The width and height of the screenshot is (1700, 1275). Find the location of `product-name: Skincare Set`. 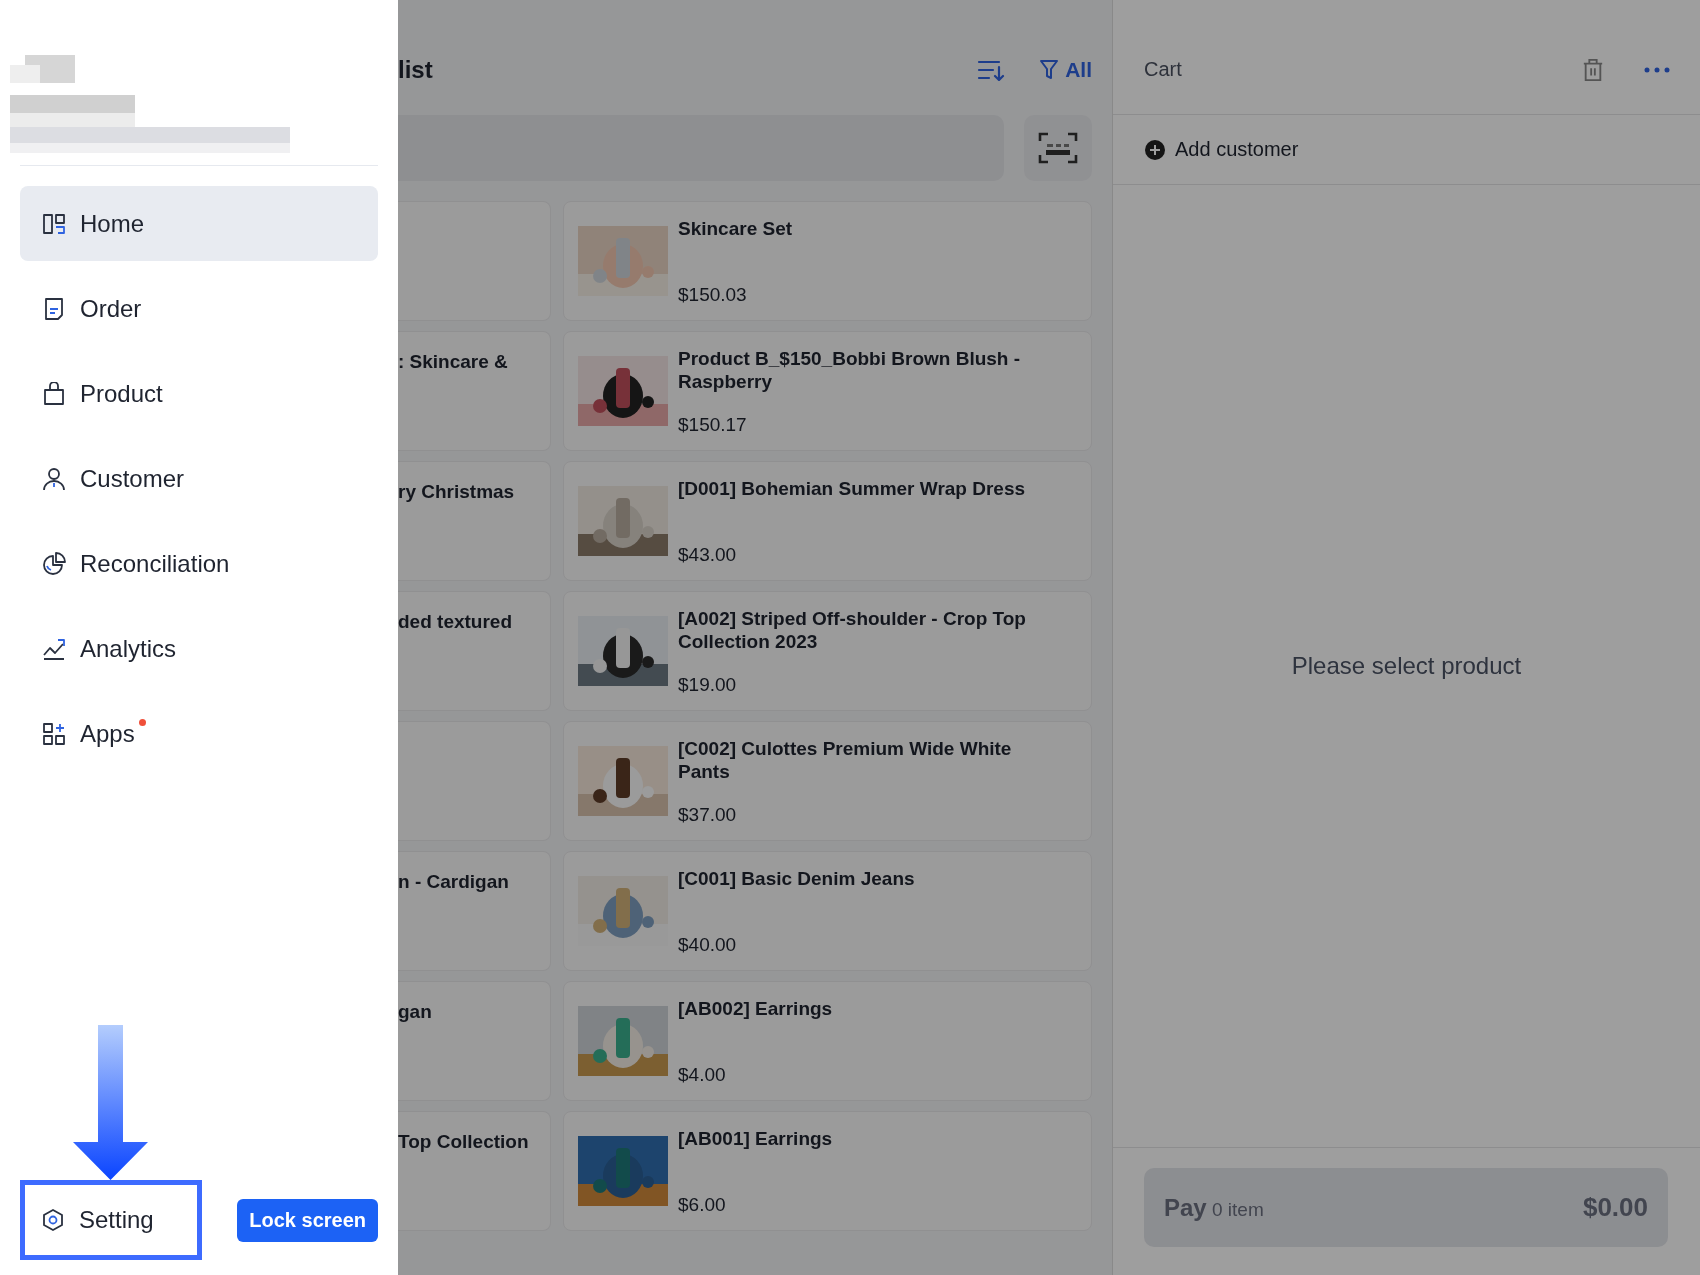

product-name: Skincare Set is located at coordinates (736, 228).